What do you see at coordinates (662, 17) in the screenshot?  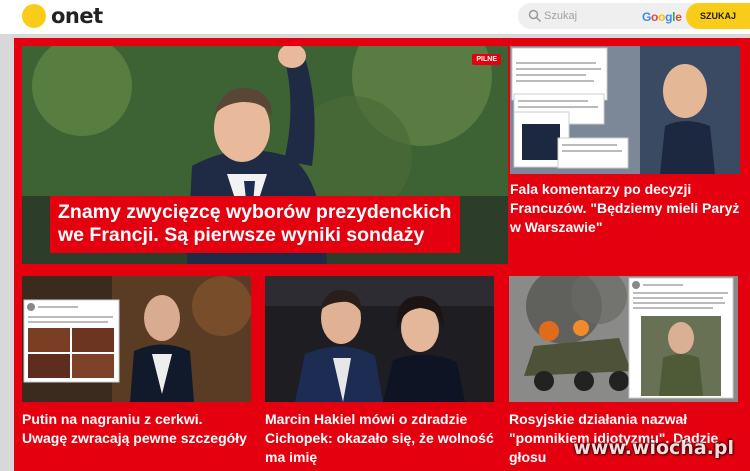 I see `google-logo: Google` at bounding box center [662, 17].